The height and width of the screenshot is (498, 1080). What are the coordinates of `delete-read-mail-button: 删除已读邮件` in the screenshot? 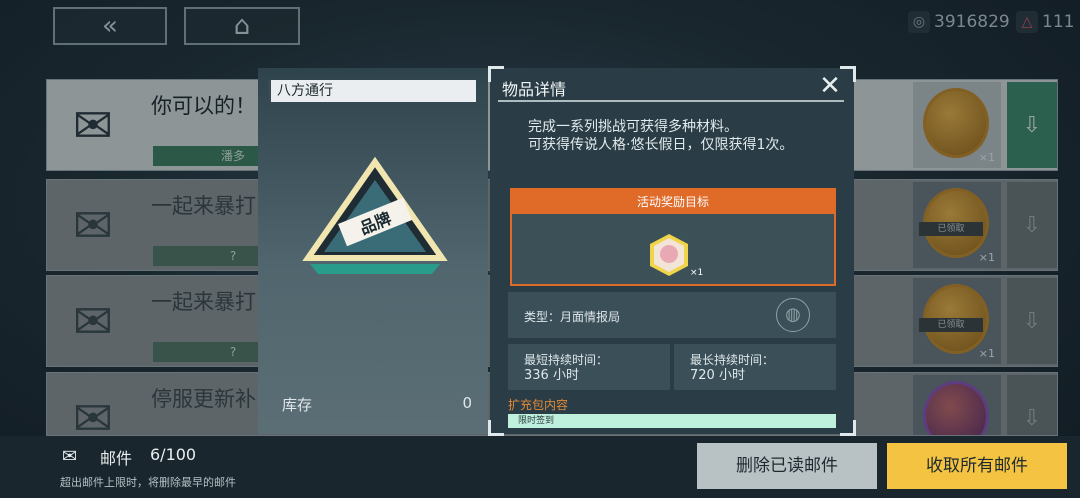 It's located at (787, 466).